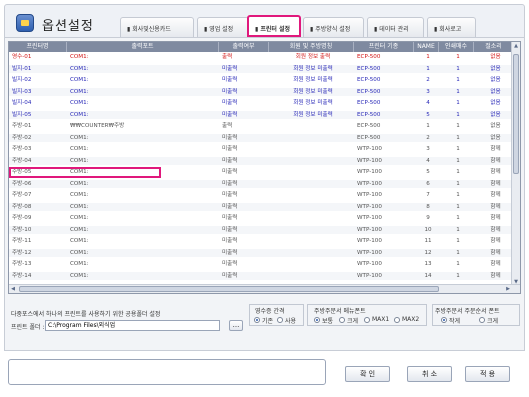 The width and height of the screenshot is (529, 397). What do you see at coordinates (261, 57) in the screenshot?
I see `table-row: 영수-01 COM1: 출력 회원 정보 출력 ECP-500 1 1 없음` at bounding box center [261, 57].